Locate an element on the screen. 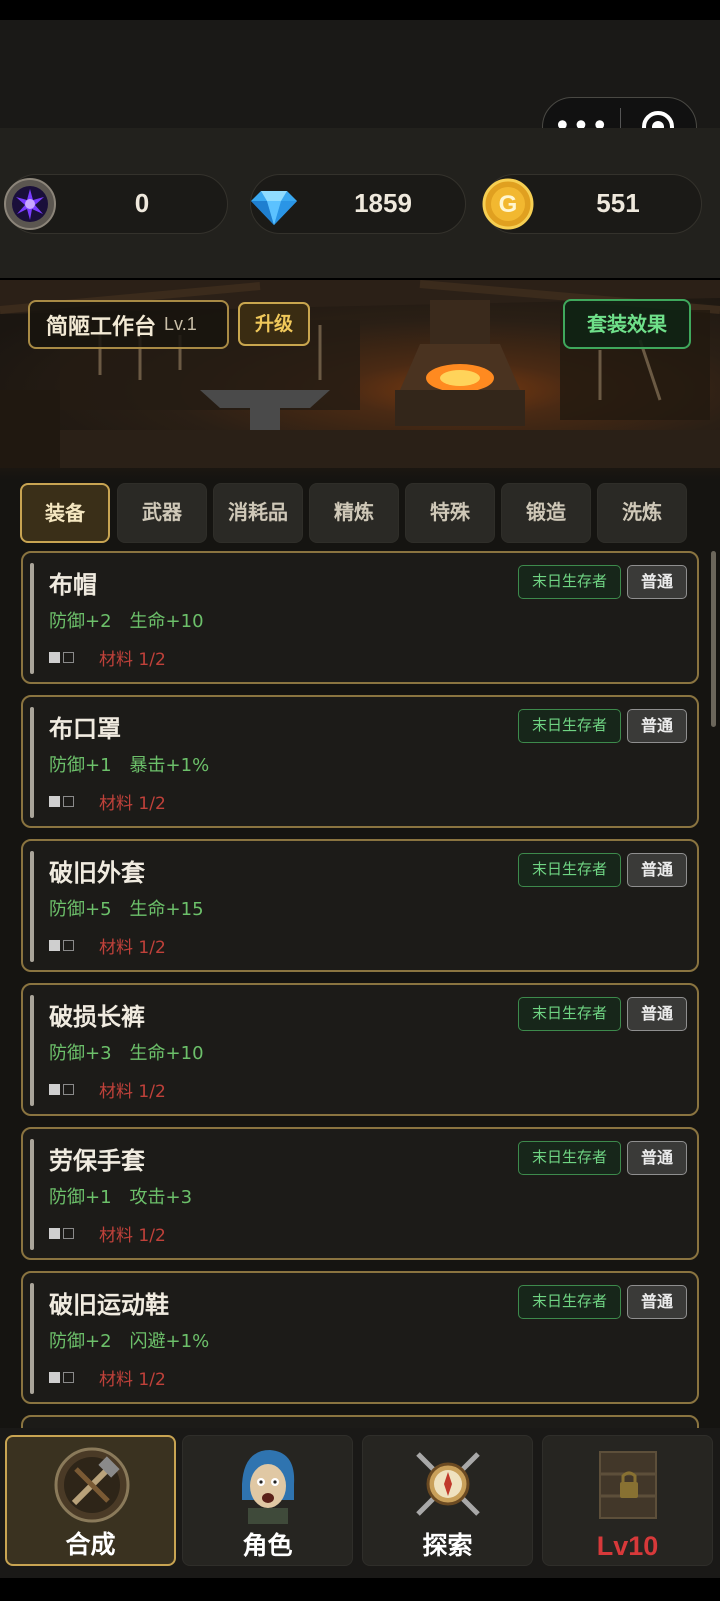 This screenshot has width=720, height=1601. nav-label: 角色 is located at coordinates (267, 1545).